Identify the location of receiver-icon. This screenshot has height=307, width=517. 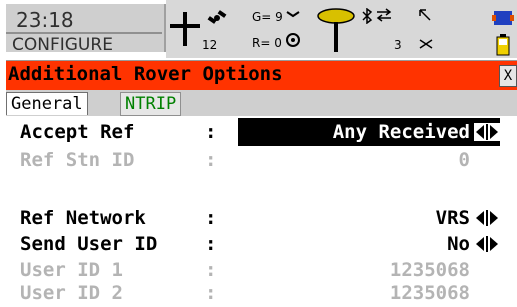
(336, 30).